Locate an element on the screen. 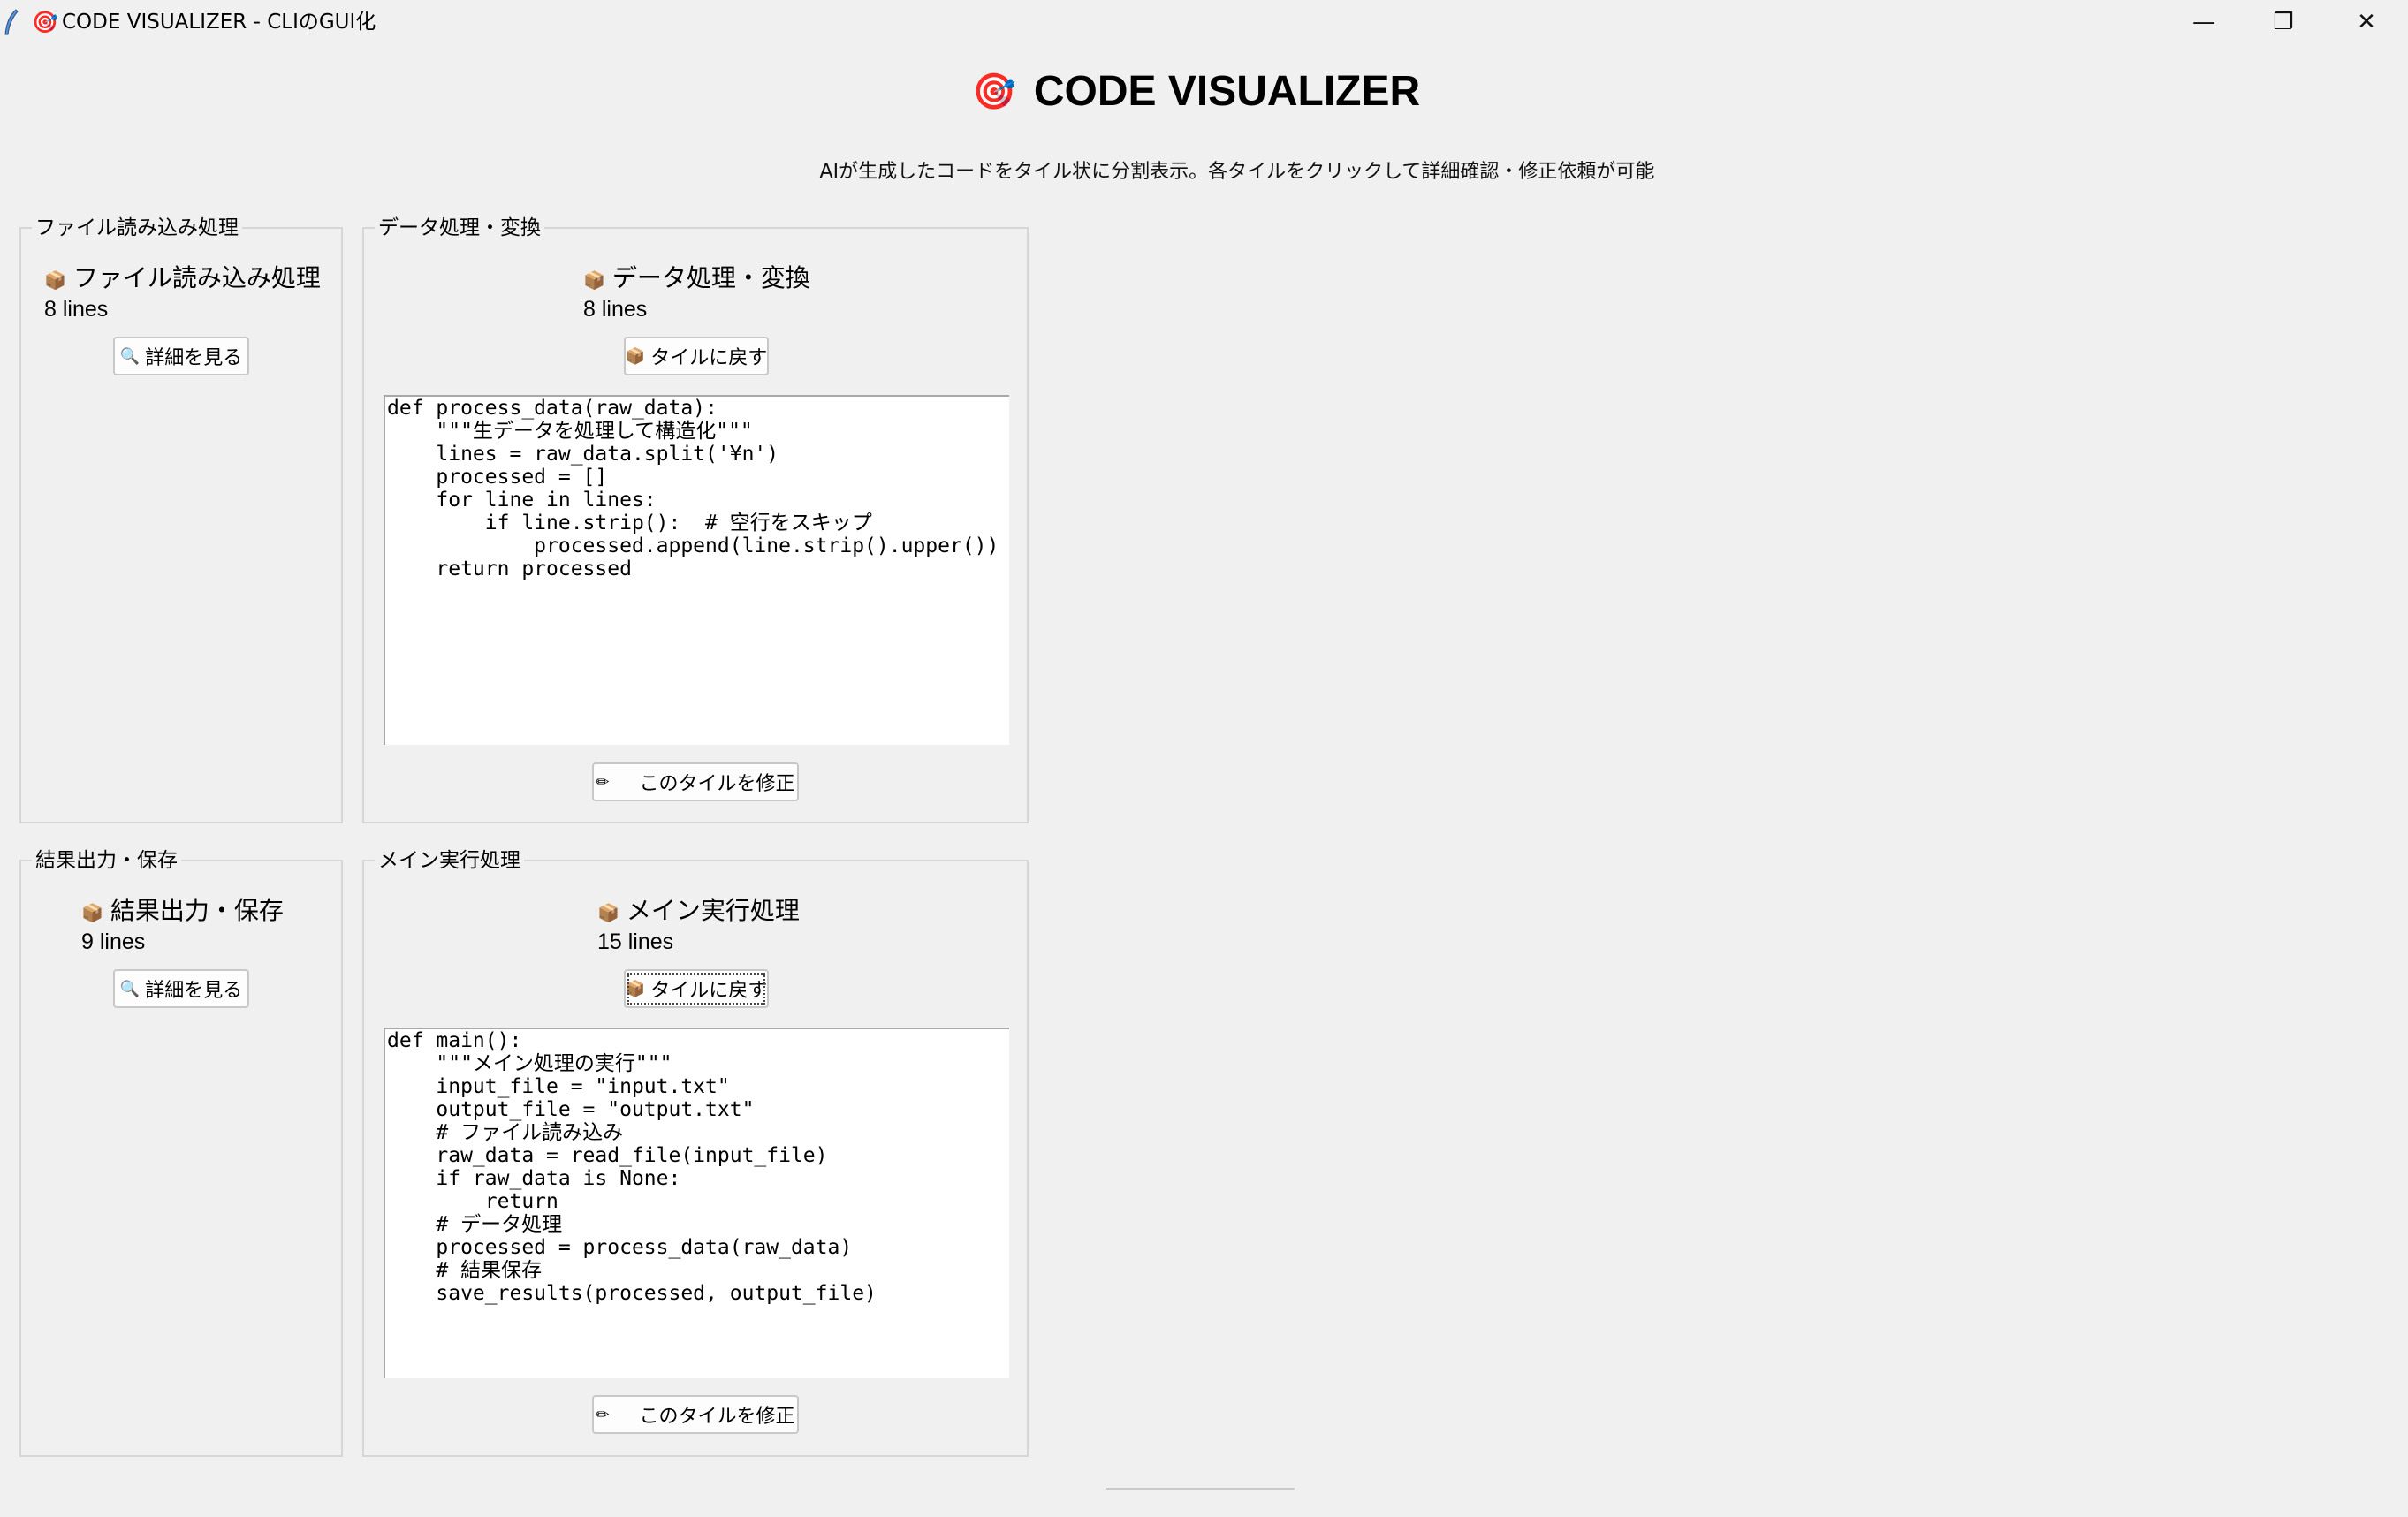 This screenshot has height=1517, width=2408. tile-title: メイン実行処理 is located at coordinates (713, 910).